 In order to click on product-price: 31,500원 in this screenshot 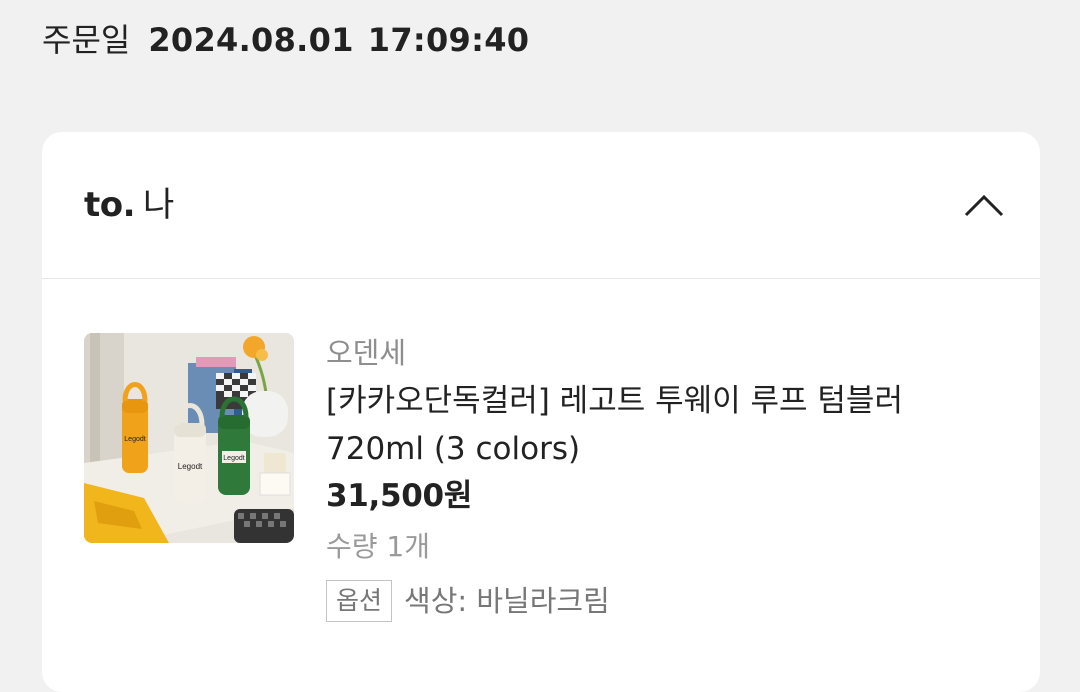, I will do `click(666, 496)`.